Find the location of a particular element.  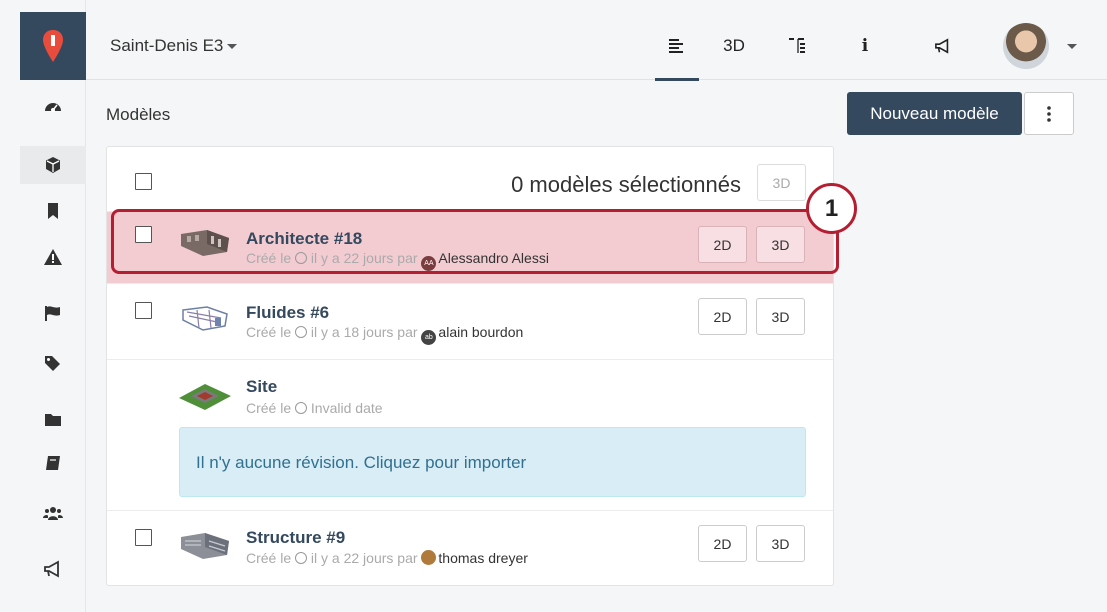

project-name: Saint-Denis E3 is located at coordinates (167, 45).